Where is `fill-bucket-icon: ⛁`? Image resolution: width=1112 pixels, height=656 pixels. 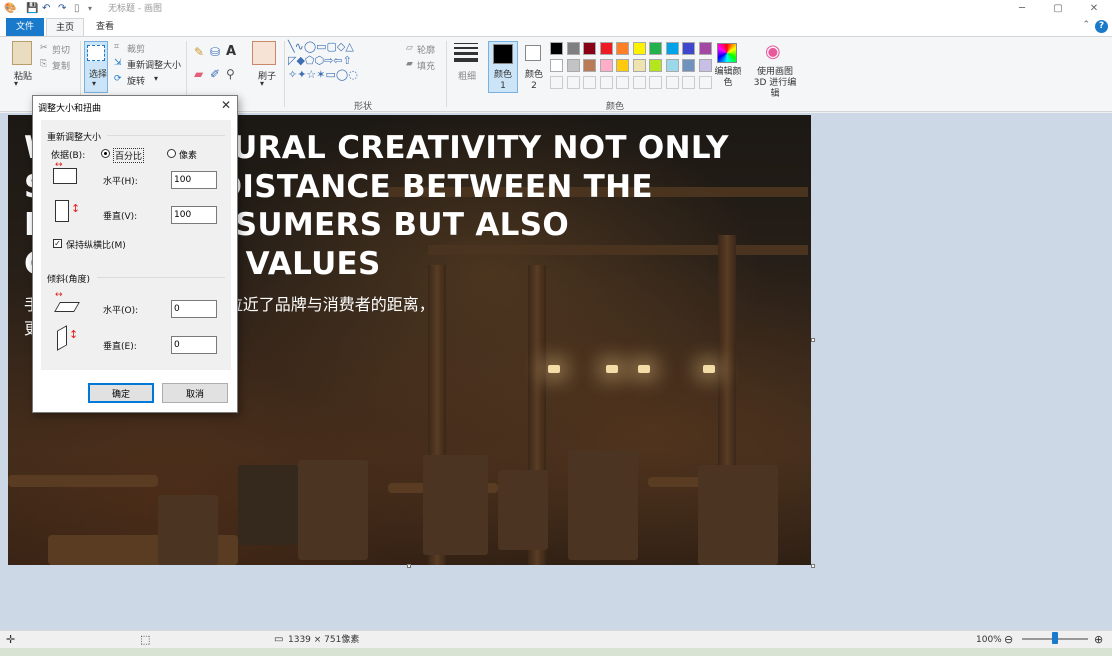
fill-bucket-icon: ⛁ is located at coordinates (215, 52).